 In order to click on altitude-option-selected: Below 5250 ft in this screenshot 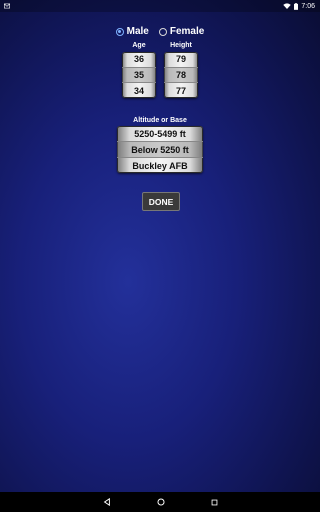, I will do `click(160, 150)`.